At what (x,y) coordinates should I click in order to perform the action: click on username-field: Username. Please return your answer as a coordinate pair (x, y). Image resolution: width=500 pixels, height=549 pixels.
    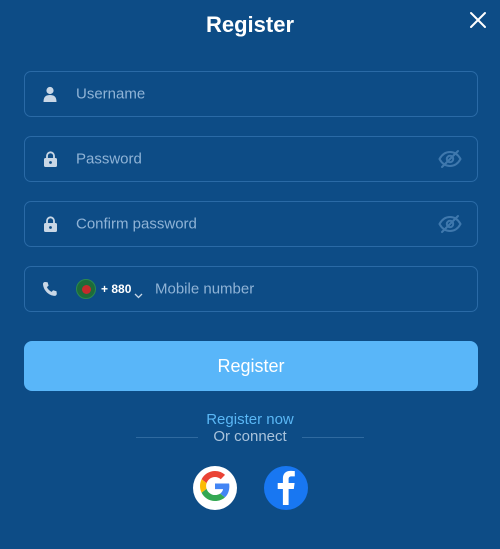
    Looking at the image, I should click on (251, 94).